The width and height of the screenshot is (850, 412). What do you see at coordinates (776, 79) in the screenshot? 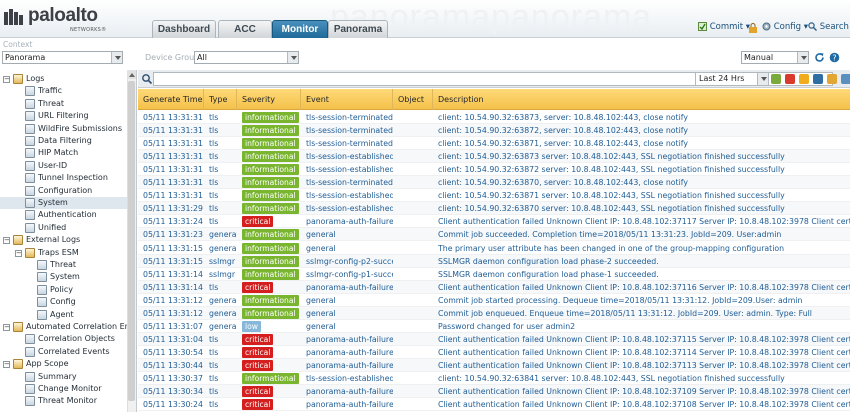
I see `apply-filter-icon` at bounding box center [776, 79].